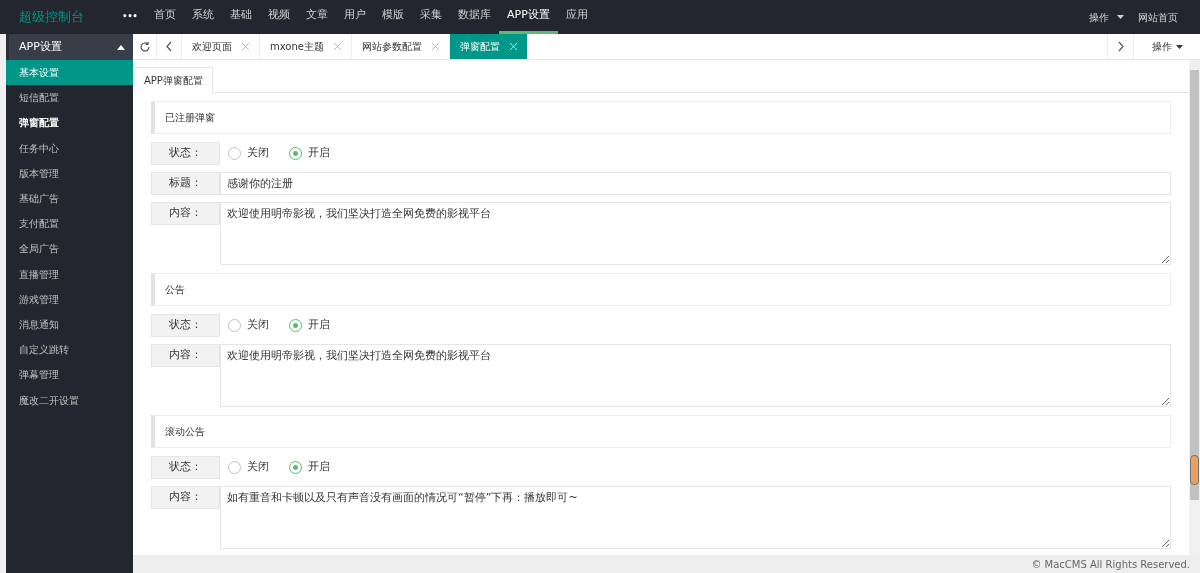 Image resolution: width=1200 pixels, height=573 pixels. Describe the element at coordinates (355, 17) in the screenshot. I see `nav-item: 用户` at that location.